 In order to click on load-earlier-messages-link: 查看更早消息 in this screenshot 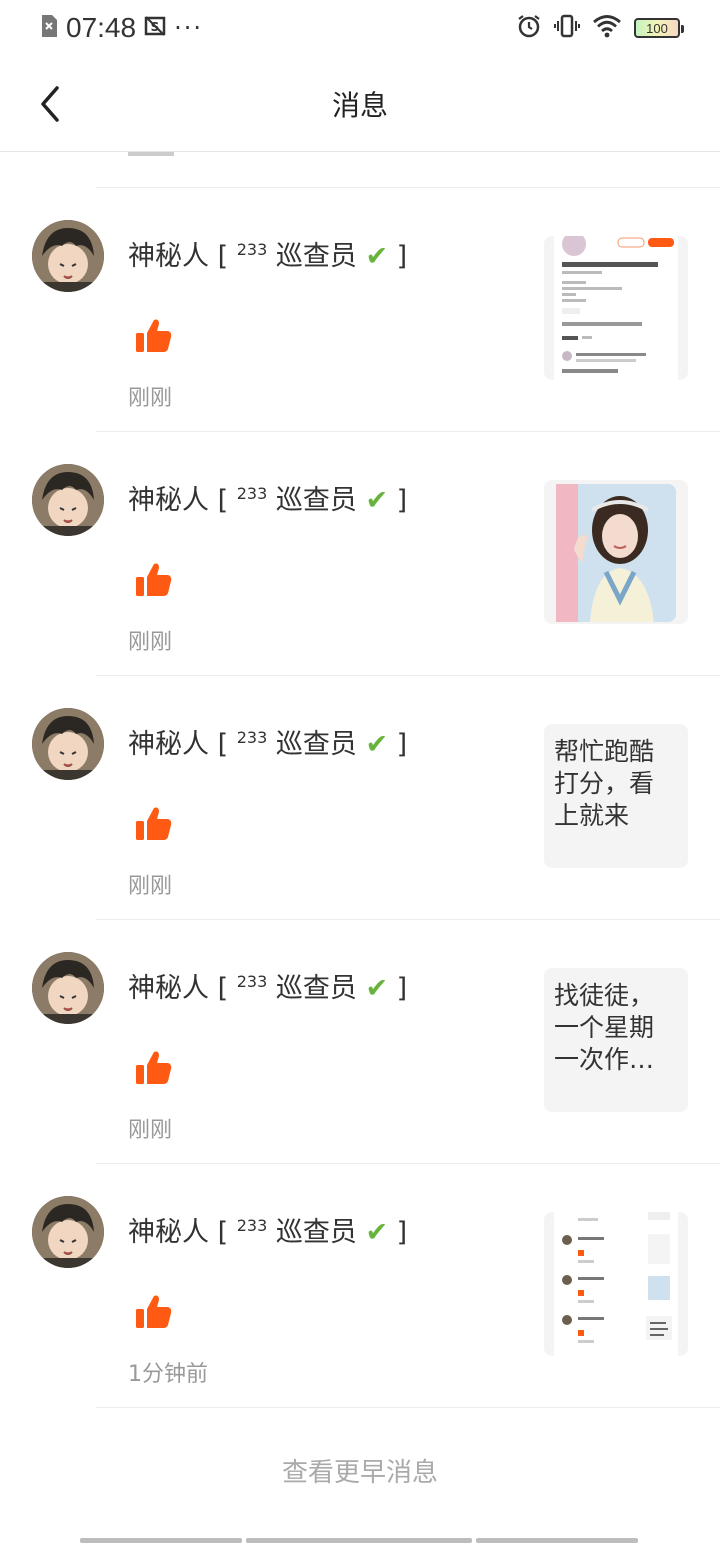, I will do `click(360, 1470)`.